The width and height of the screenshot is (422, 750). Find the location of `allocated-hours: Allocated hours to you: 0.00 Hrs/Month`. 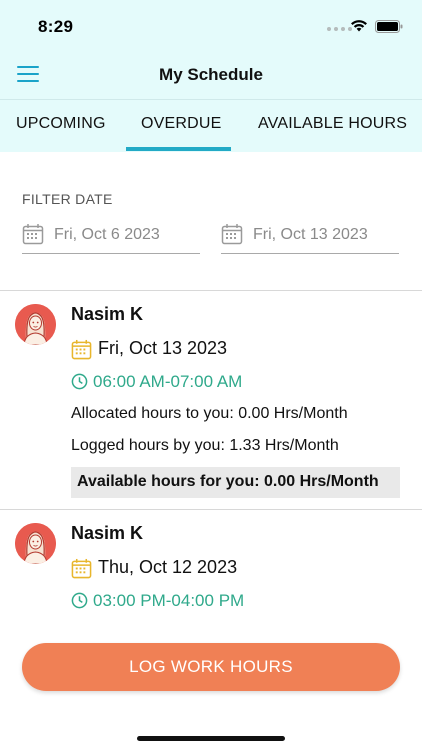

allocated-hours: Allocated hours to you: 0.00 Hrs/Month is located at coordinates (209, 413).